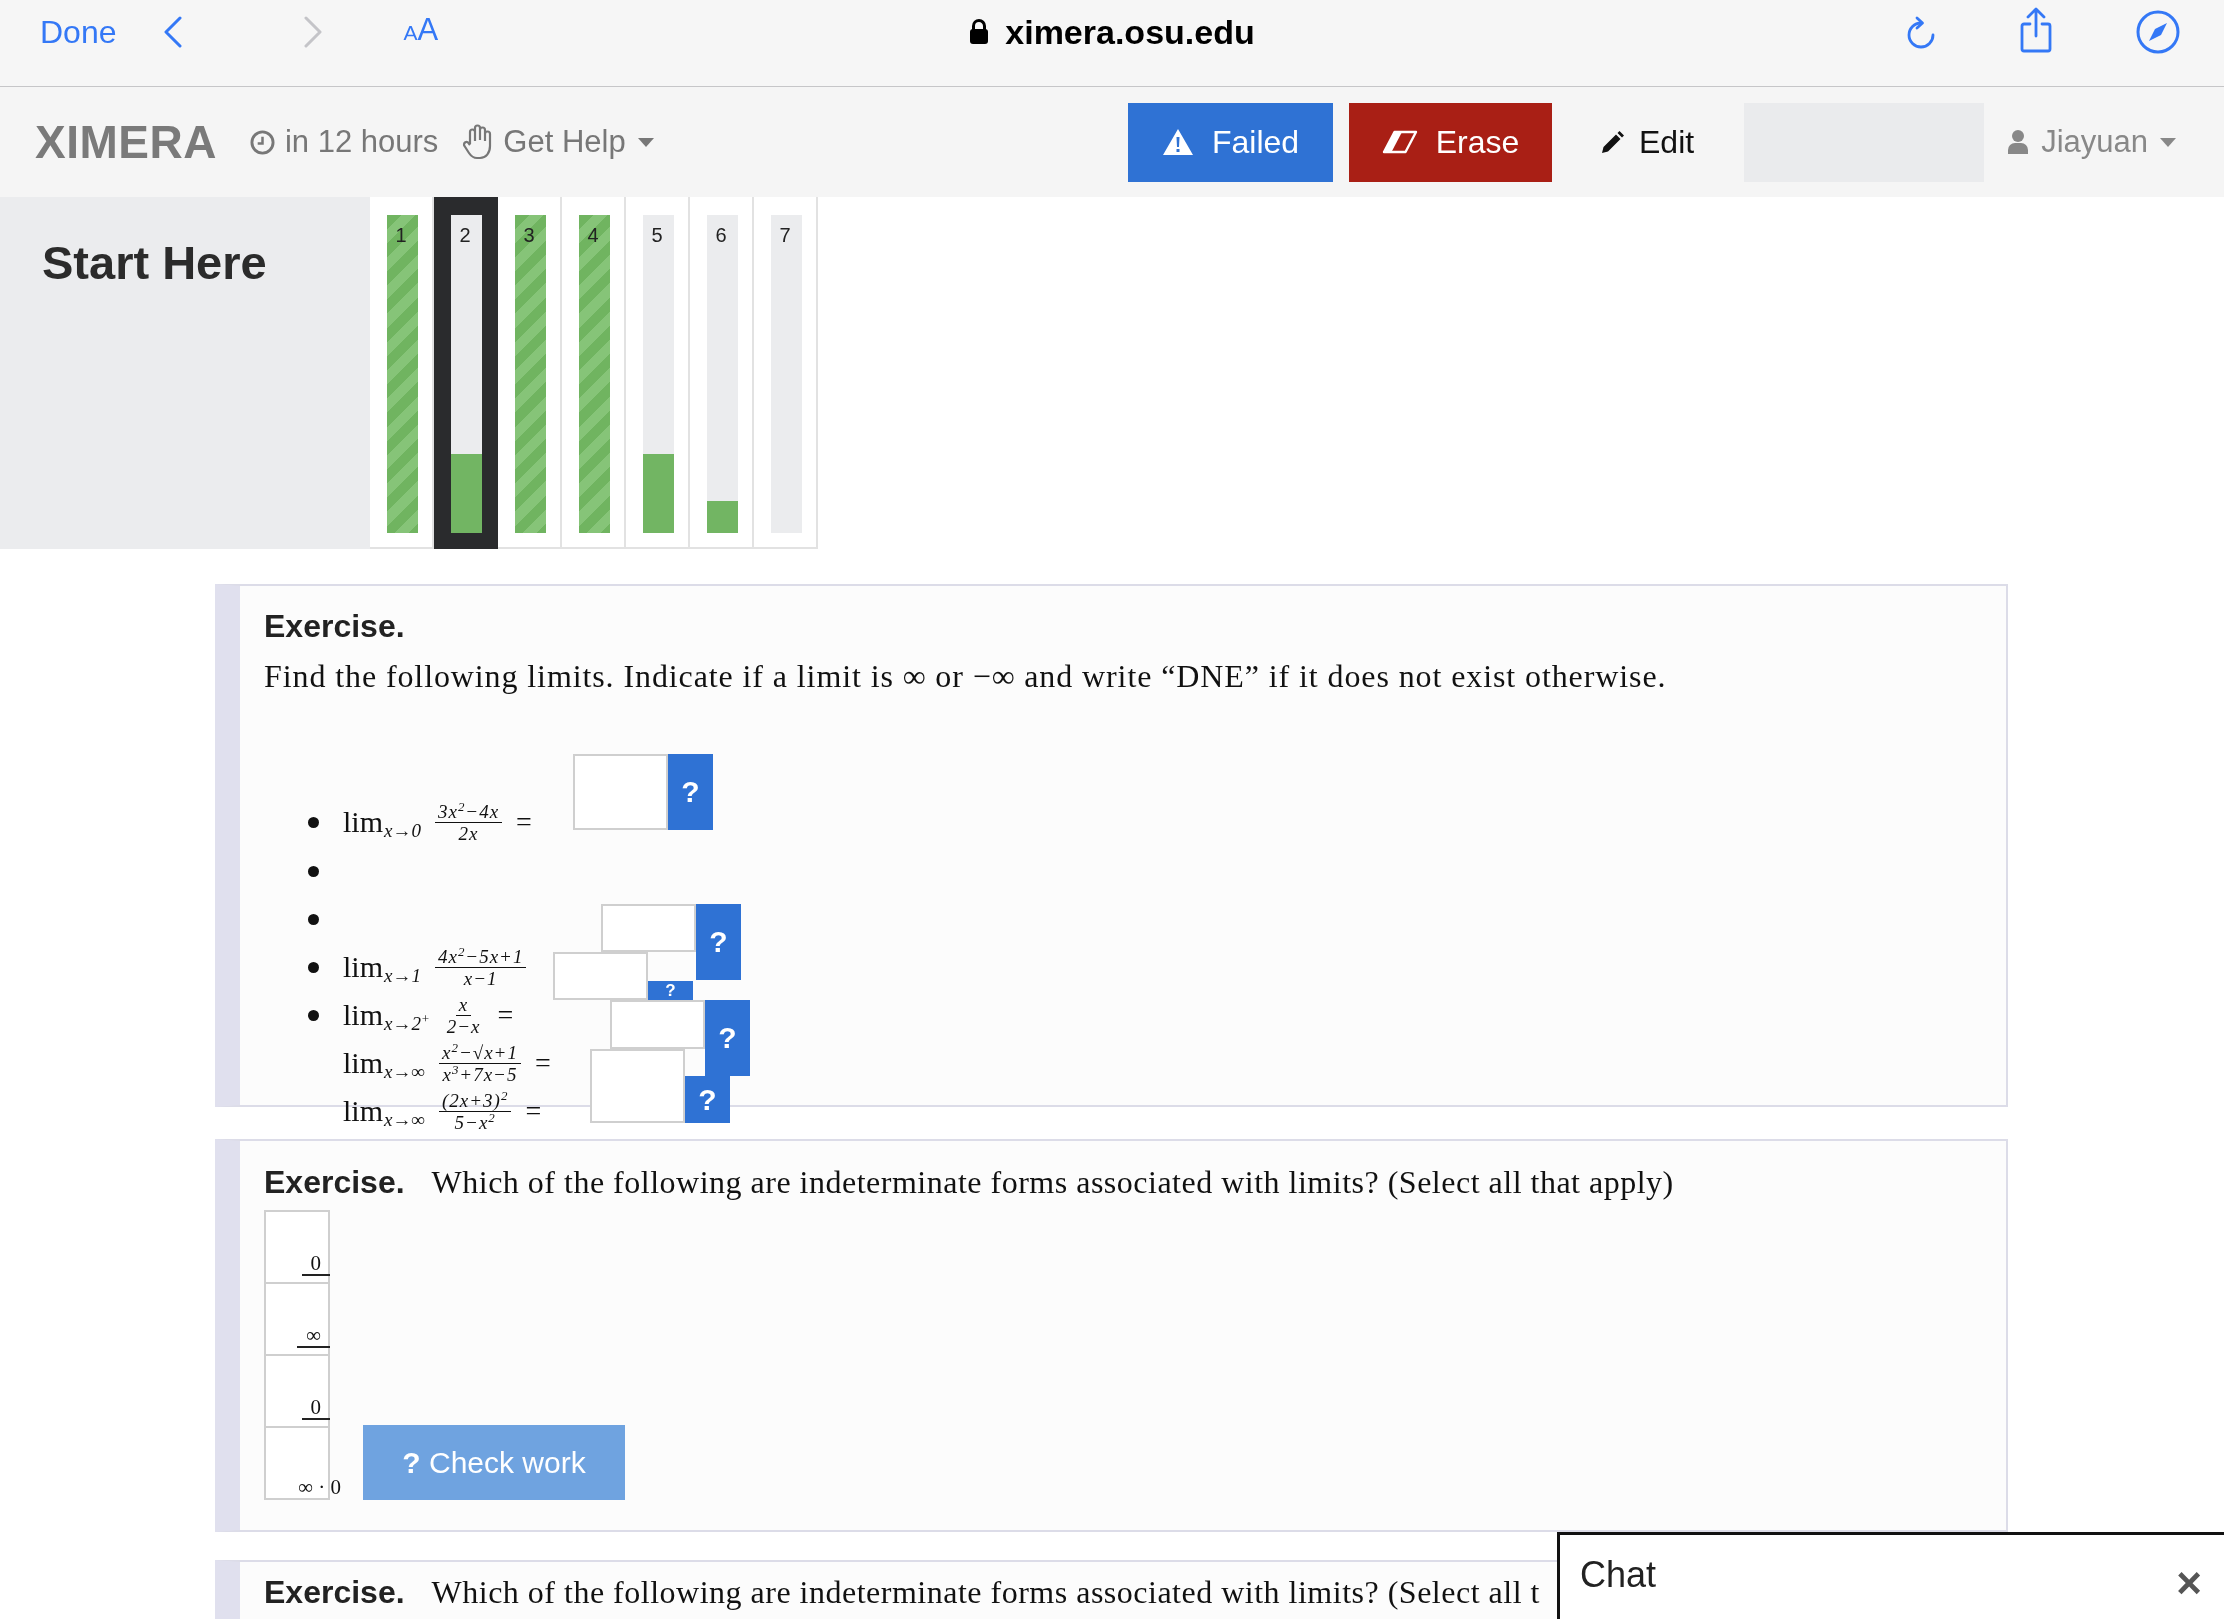  I want to click on activity-tab: 5, so click(658, 373).